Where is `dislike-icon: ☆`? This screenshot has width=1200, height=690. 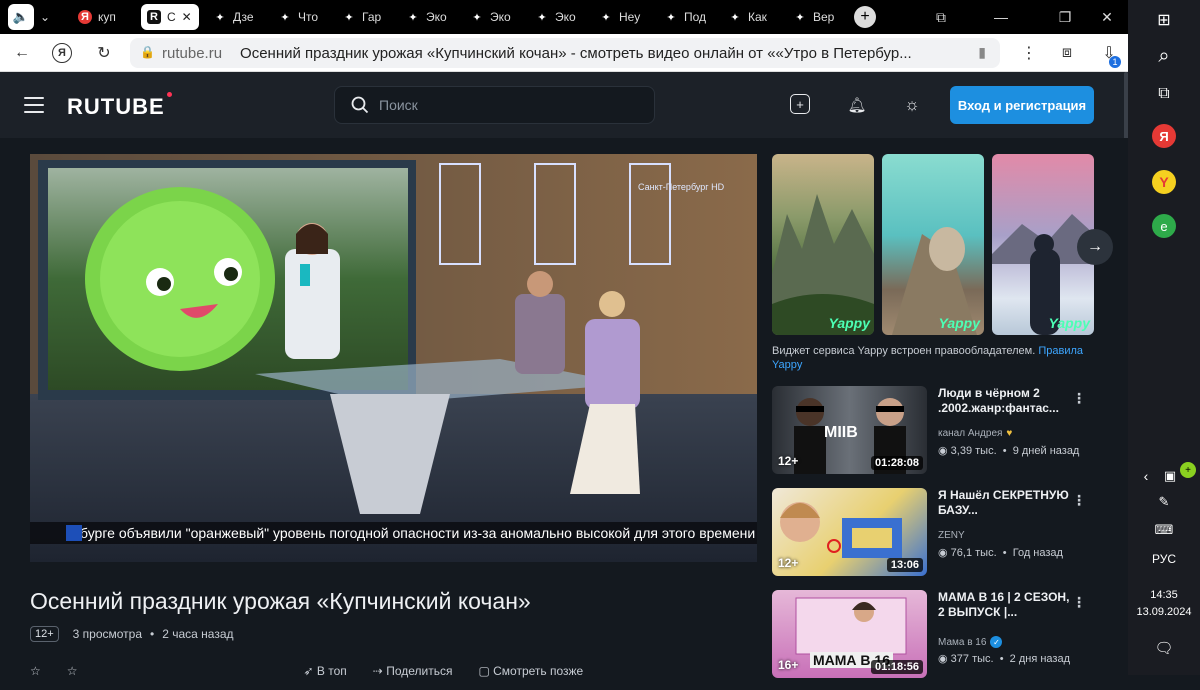
dislike-icon: ☆ is located at coordinates (72, 671).